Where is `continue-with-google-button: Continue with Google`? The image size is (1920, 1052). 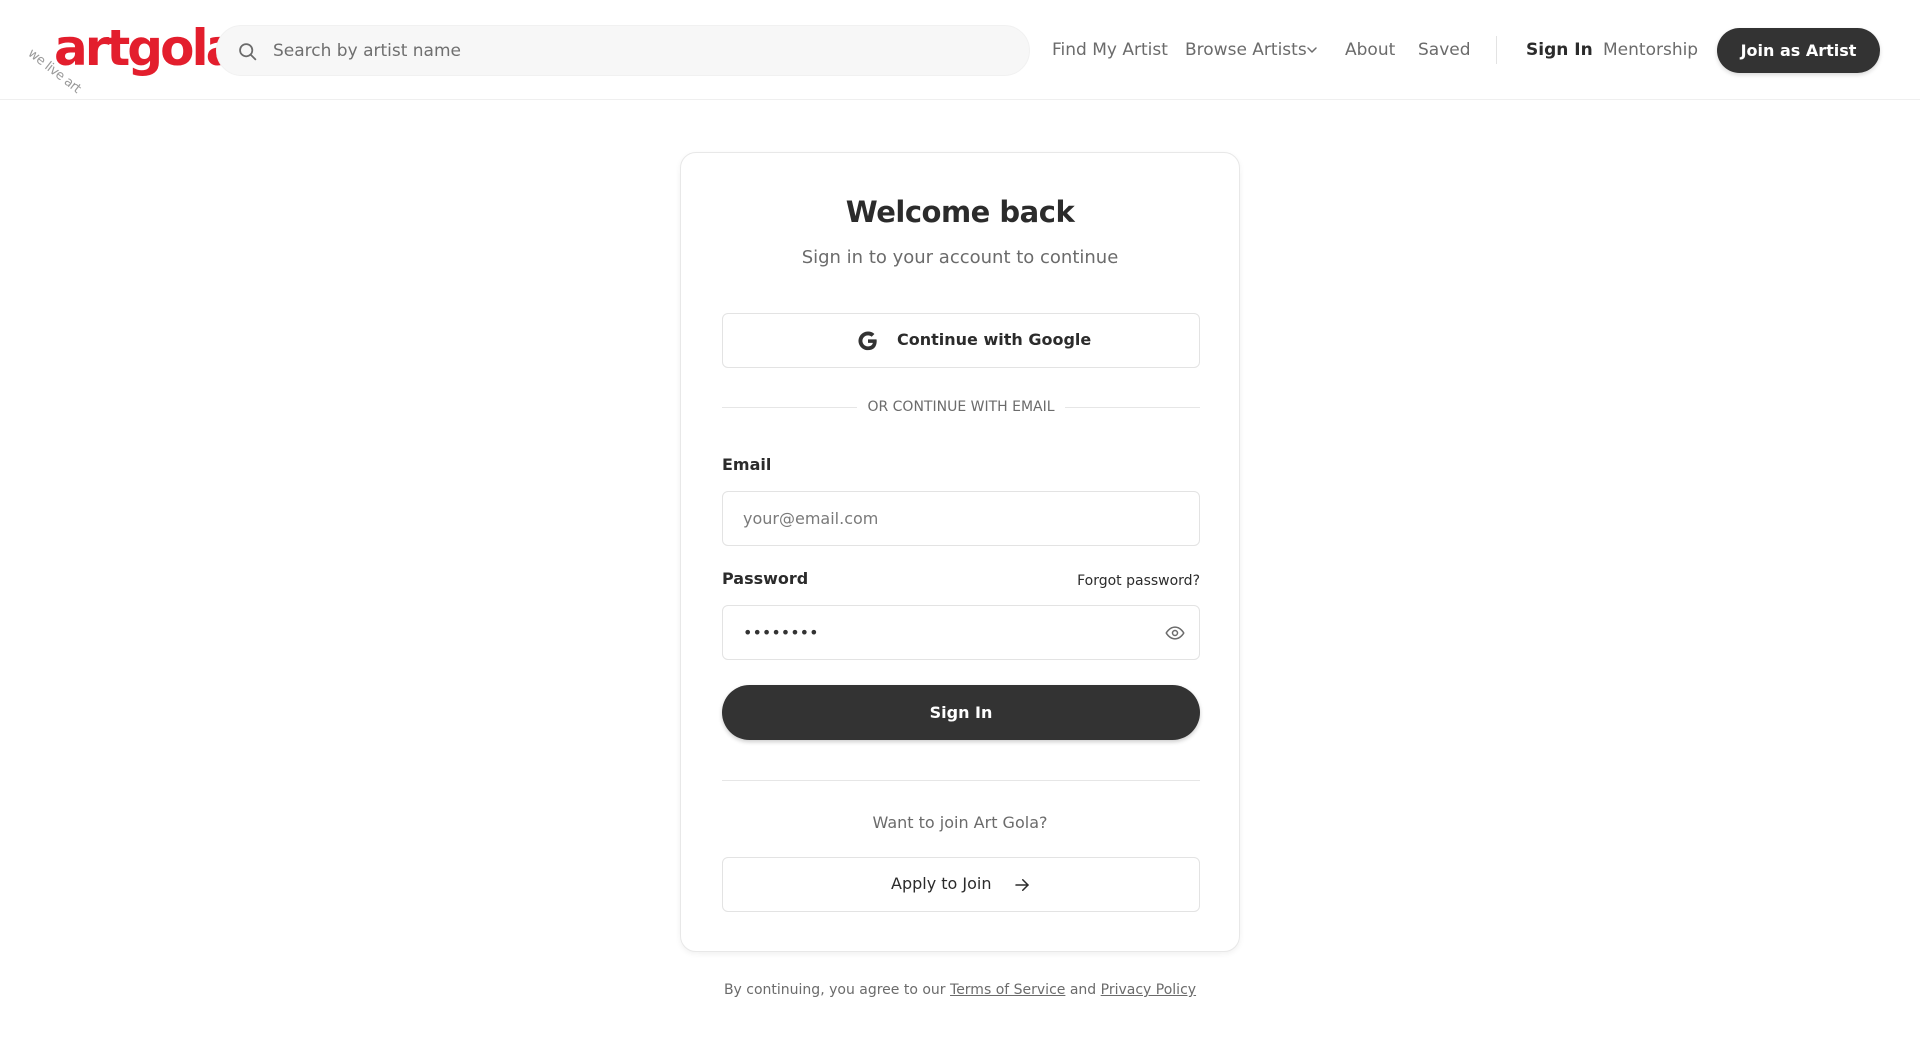 continue-with-google-button: Continue with Google is located at coordinates (961, 340).